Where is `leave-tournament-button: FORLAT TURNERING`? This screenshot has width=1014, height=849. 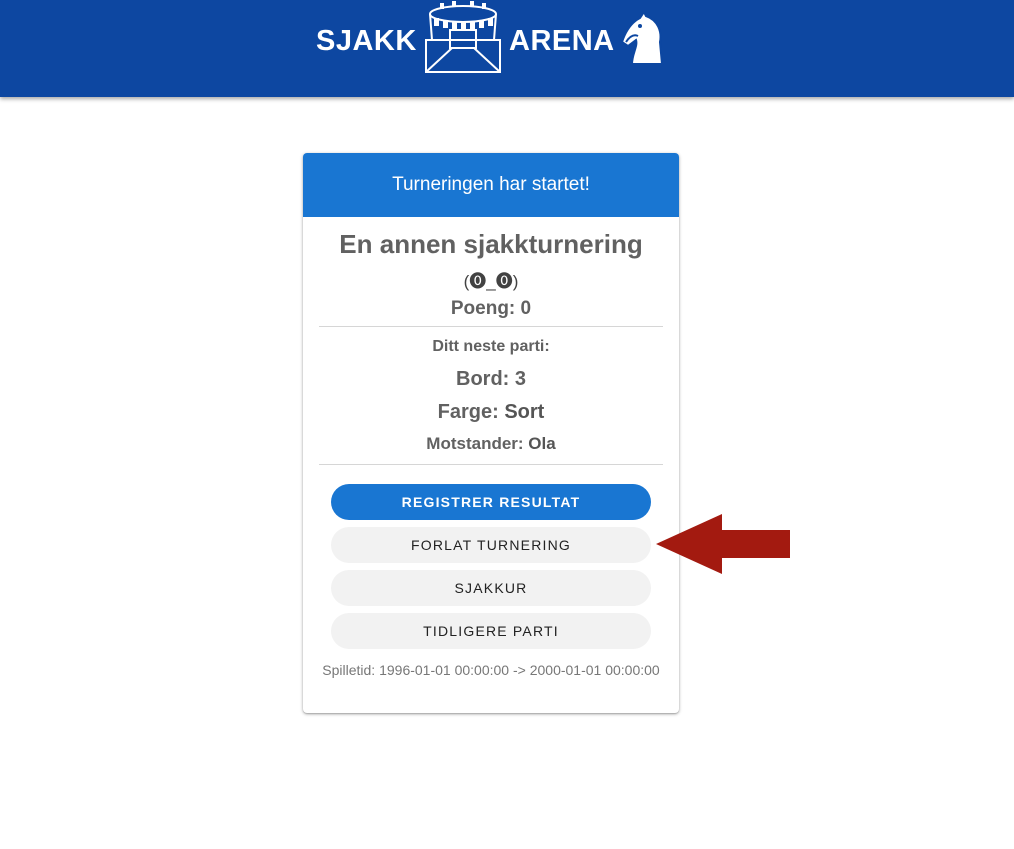 leave-tournament-button: FORLAT TURNERING is located at coordinates (491, 545).